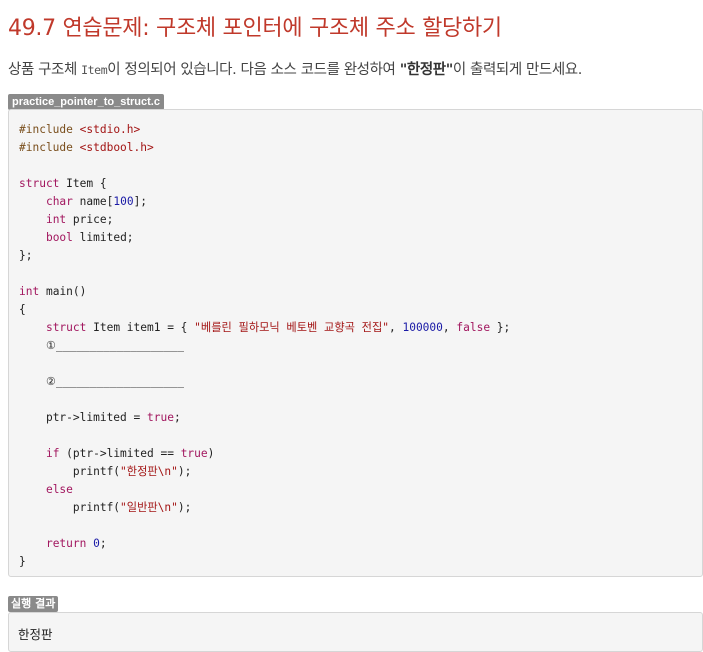 This screenshot has width=703, height=652. I want to click on code-token: 0, so click(96, 543).